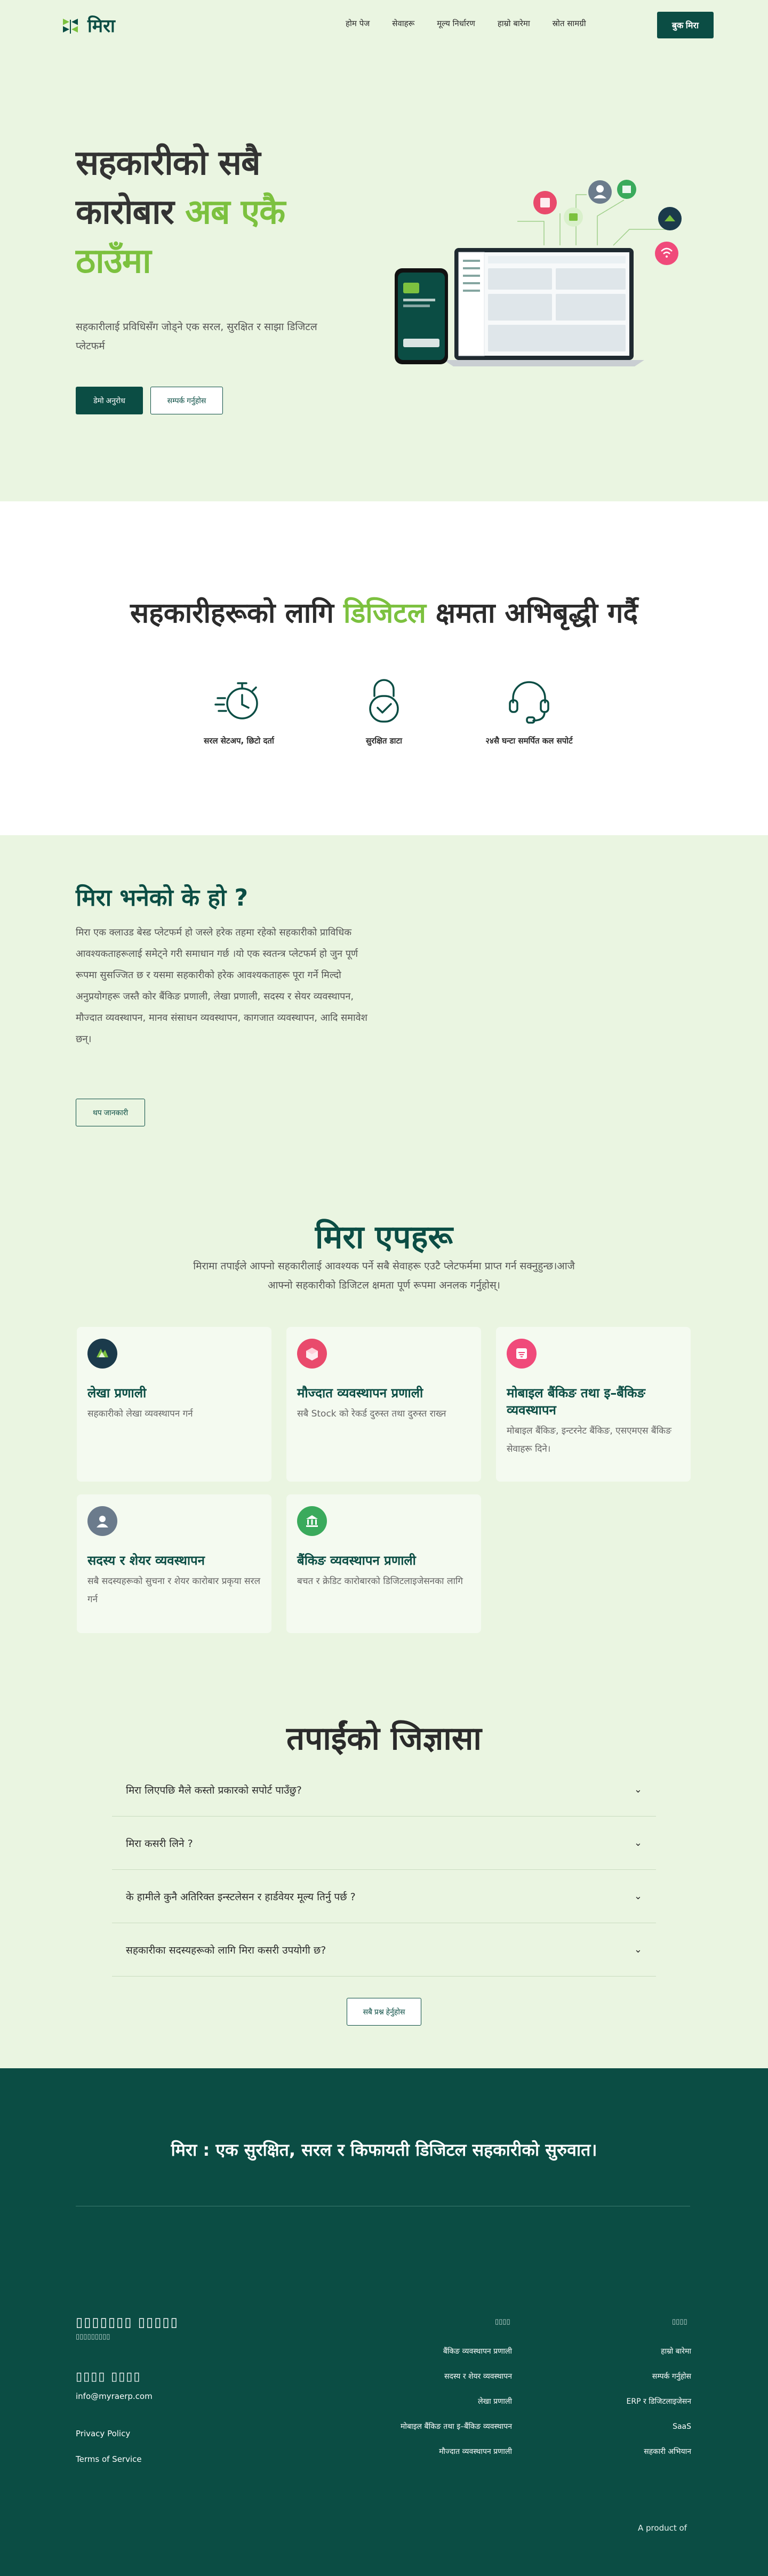 The height and width of the screenshot is (2576, 768). Describe the element at coordinates (685, 25) in the screenshot. I see `book-myra-button: बुक मिरा` at that location.